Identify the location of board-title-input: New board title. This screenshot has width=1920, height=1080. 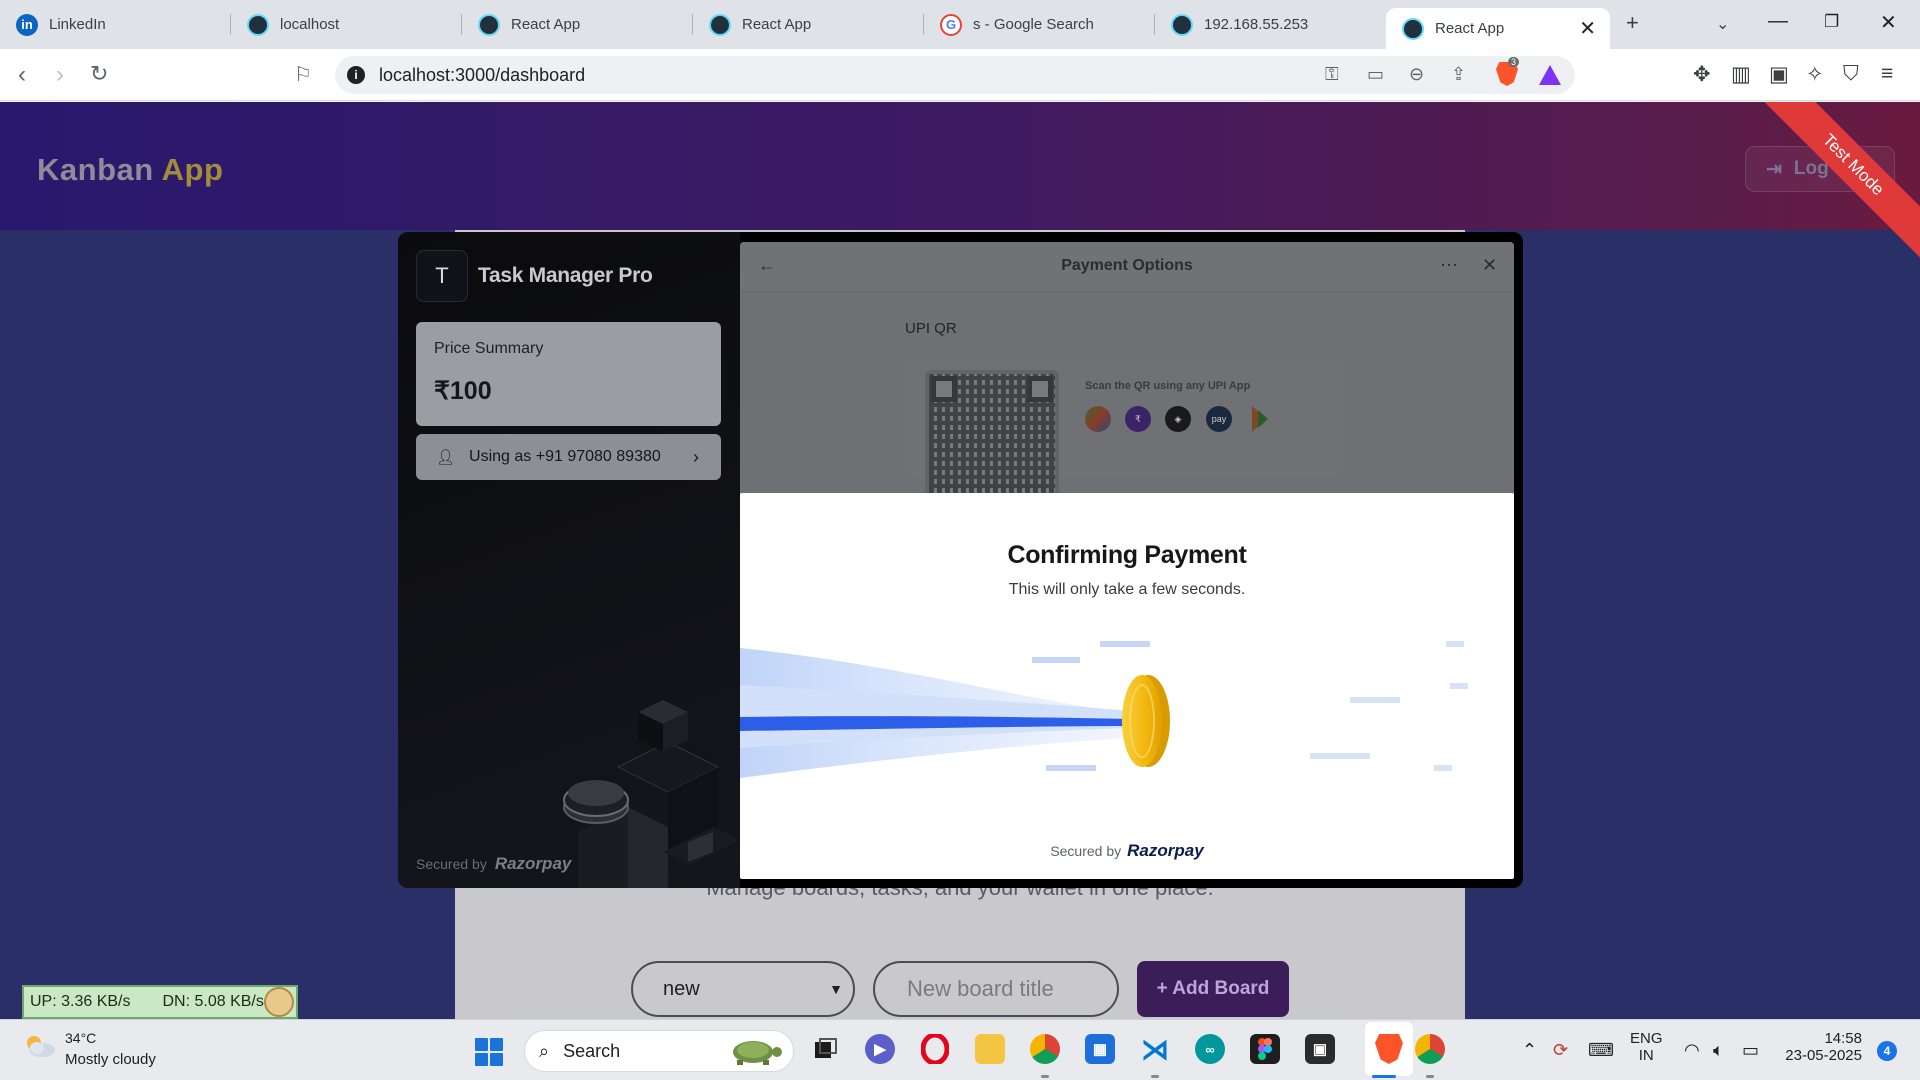
(996, 989).